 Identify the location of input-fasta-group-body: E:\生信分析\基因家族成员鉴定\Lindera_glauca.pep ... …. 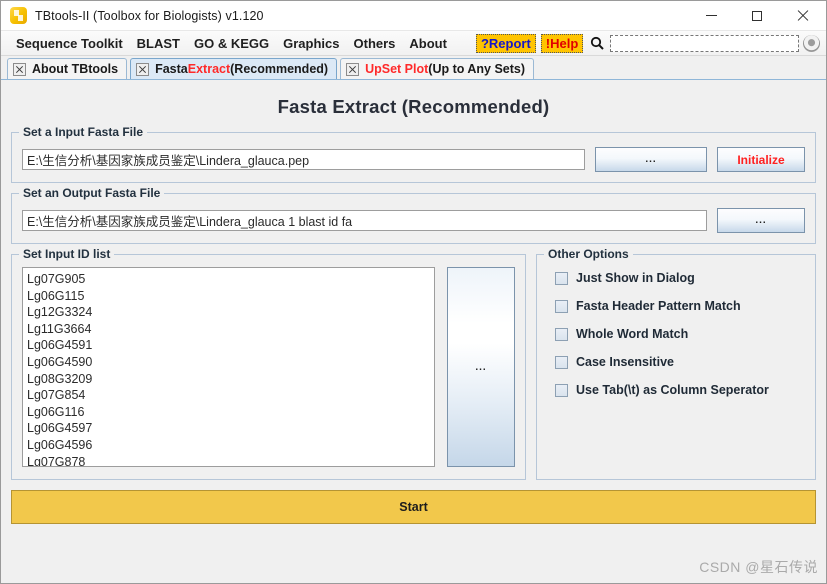
(413, 157).